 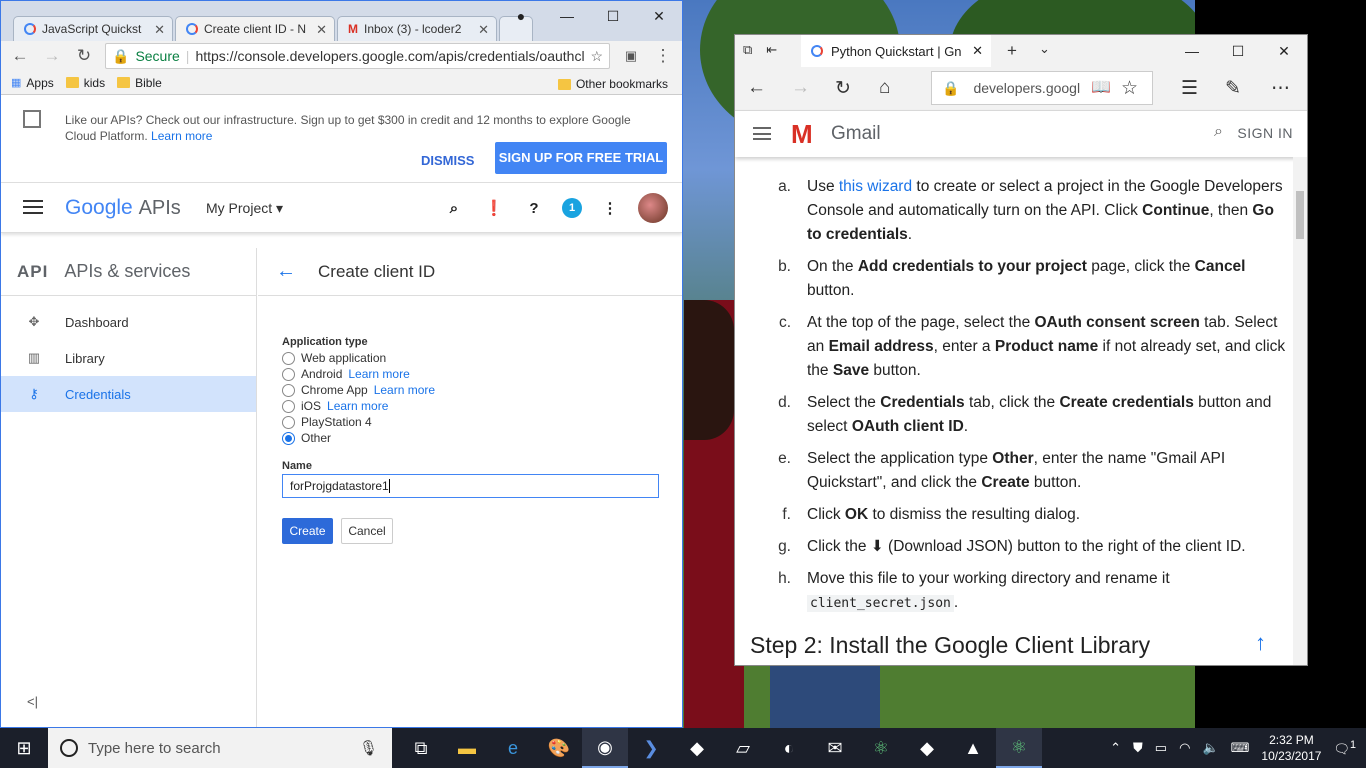 I want to click on profile-icon: ●, so click(x=521, y=16).